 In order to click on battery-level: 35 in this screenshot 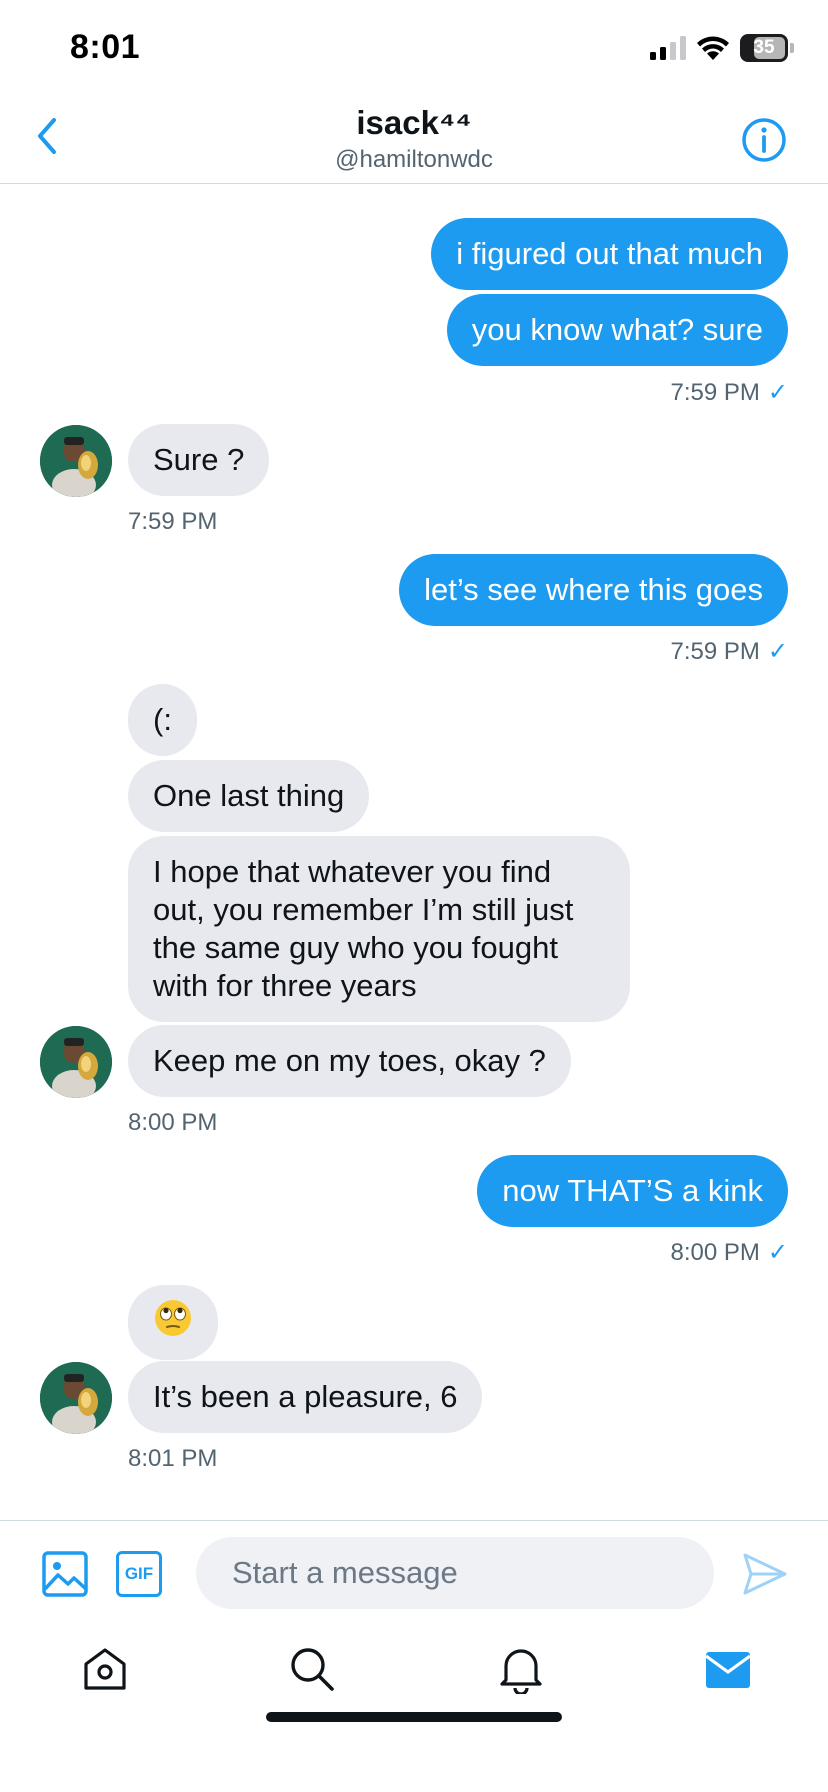, I will do `click(764, 47)`.